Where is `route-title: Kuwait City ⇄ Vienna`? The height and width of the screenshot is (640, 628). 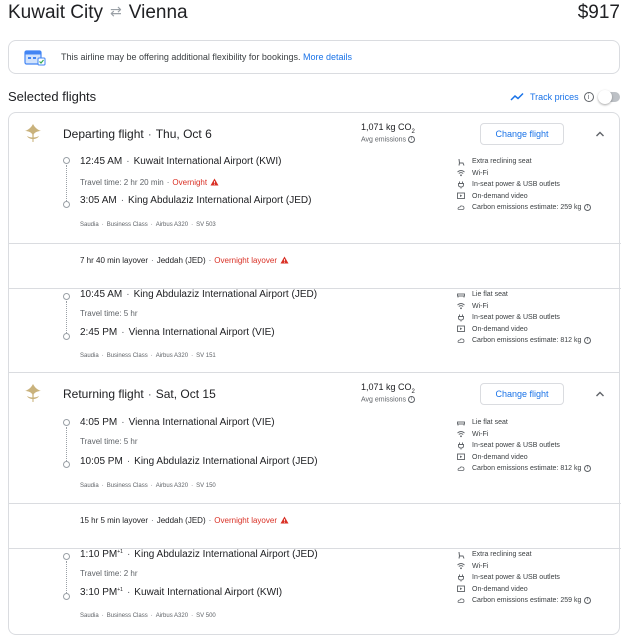 route-title: Kuwait City ⇄ Vienna is located at coordinates (98, 13).